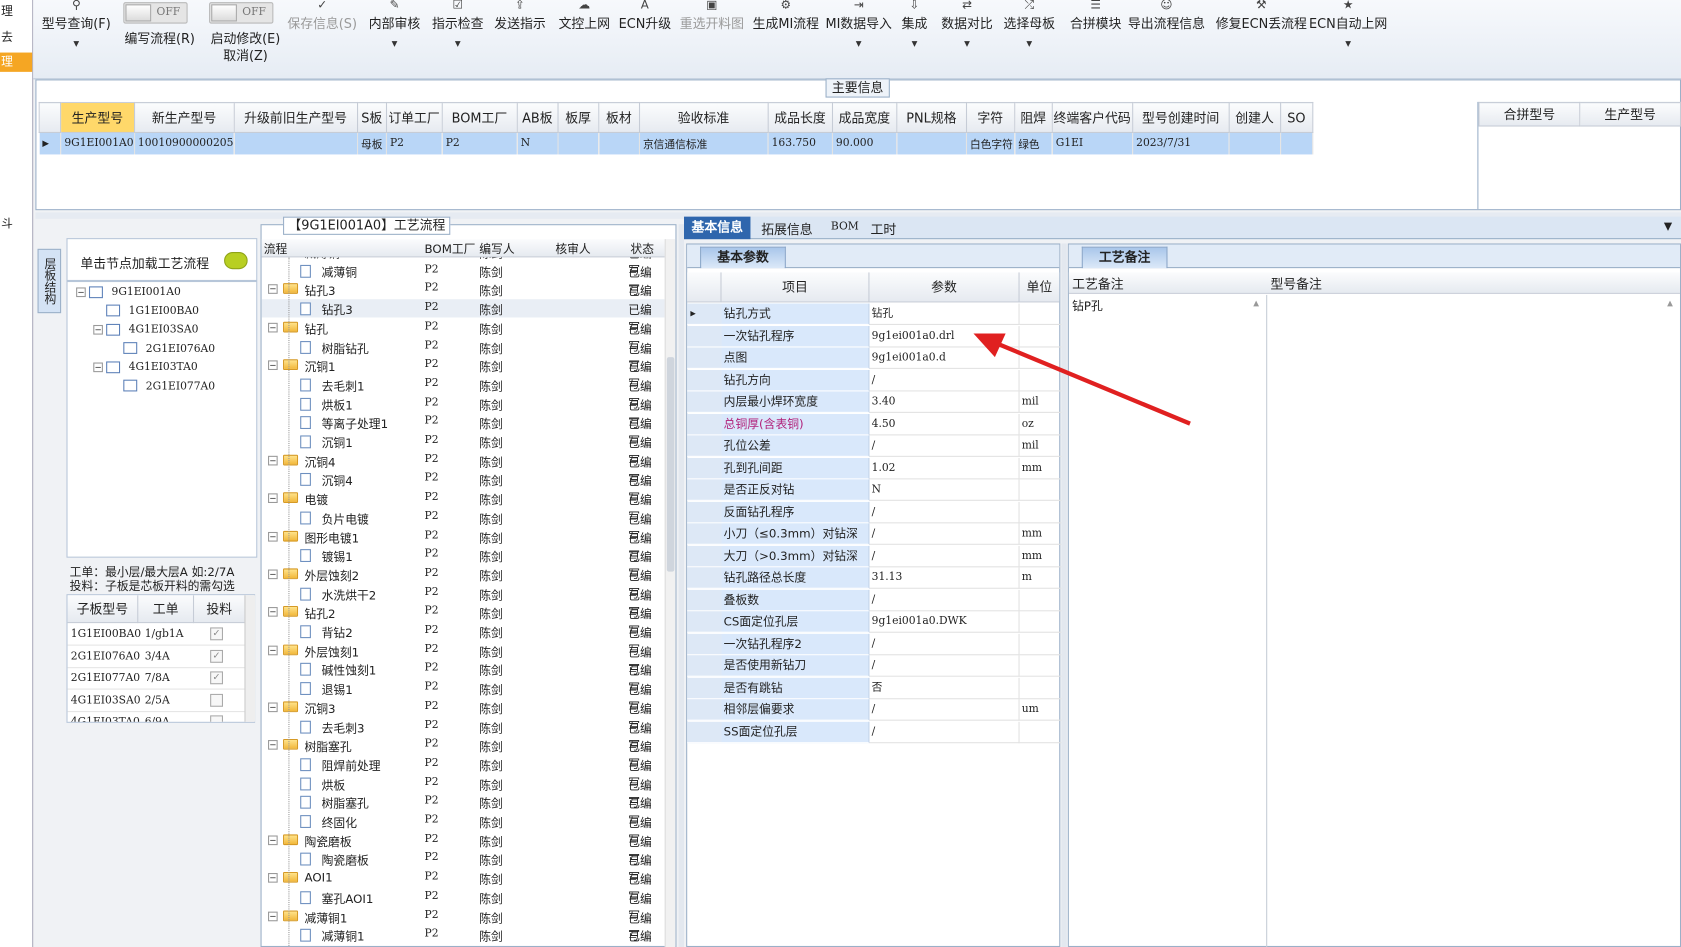 The image size is (1681, 947). I want to click on sub-grid-scrollbar, so click(250, 658).